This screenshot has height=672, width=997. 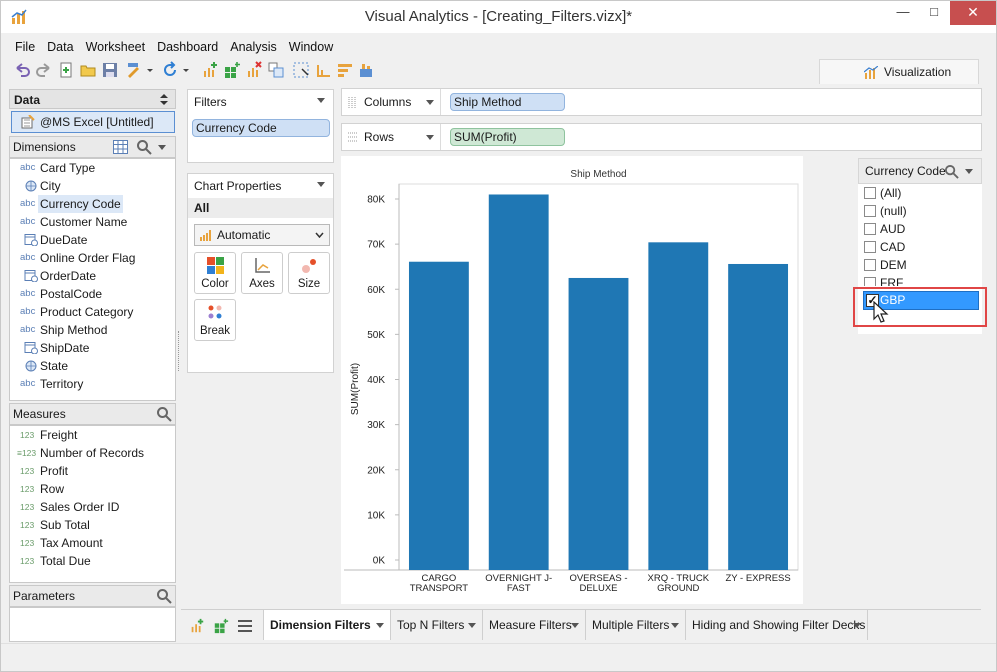 What do you see at coordinates (598, 588) in the screenshot?
I see `x-tick-label: DELUXE` at bounding box center [598, 588].